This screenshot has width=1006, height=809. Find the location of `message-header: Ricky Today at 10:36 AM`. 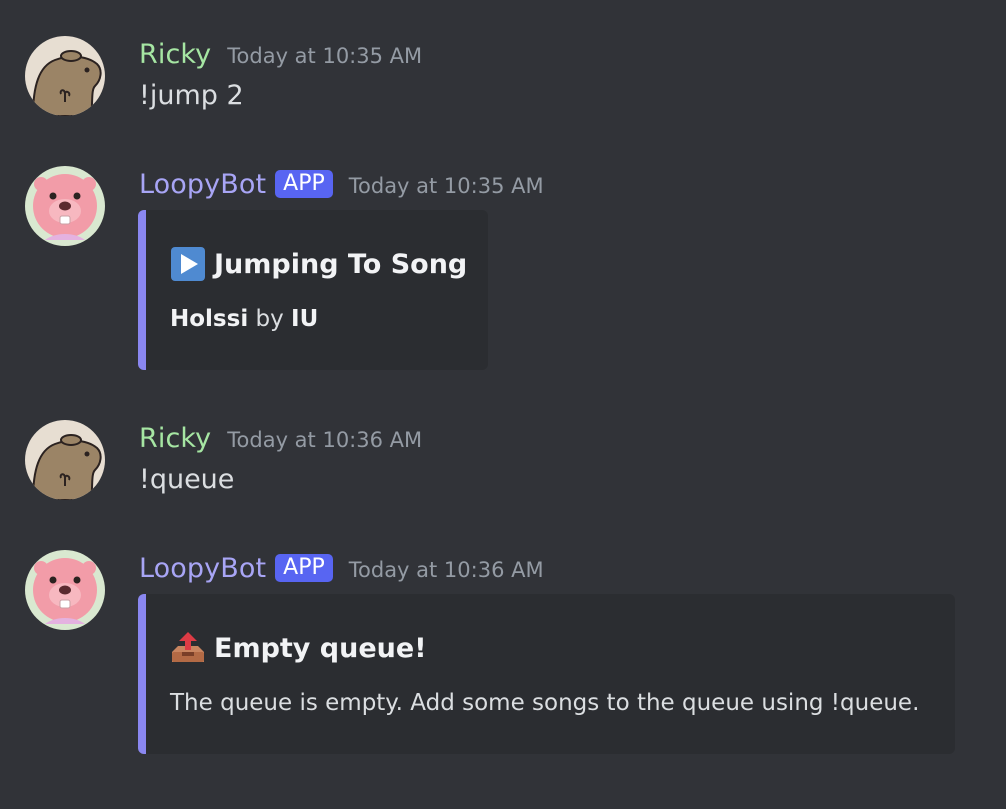

message-header: Ricky Today at 10:36 AM is located at coordinates (280, 438).